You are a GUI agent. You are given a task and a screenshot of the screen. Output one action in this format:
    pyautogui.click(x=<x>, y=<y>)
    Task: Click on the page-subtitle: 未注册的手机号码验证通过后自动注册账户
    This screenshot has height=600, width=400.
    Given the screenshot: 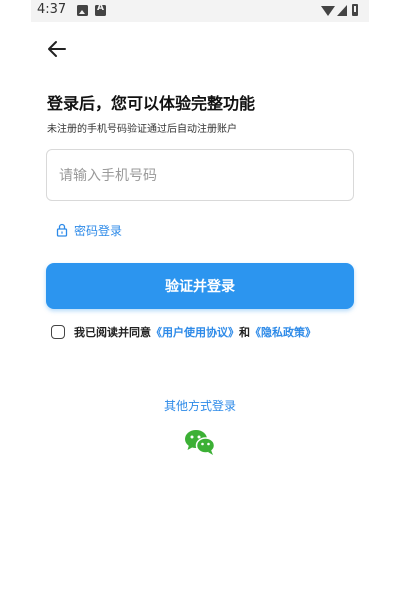 What is the action you would take?
    pyautogui.click(x=142, y=129)
    